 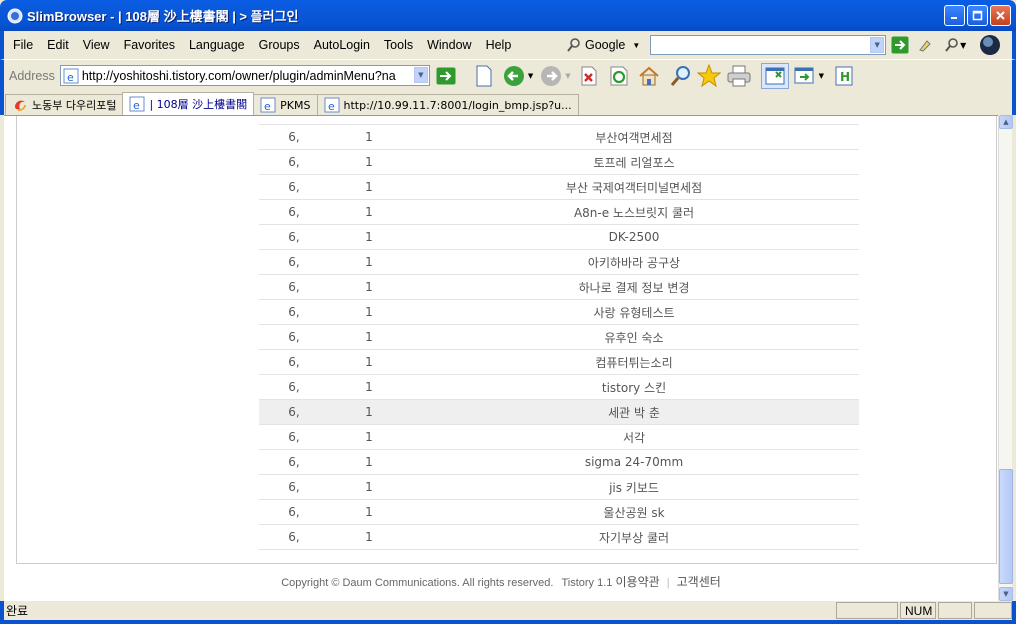 I want to click on svg-text: H, so click(x=845, y=77).